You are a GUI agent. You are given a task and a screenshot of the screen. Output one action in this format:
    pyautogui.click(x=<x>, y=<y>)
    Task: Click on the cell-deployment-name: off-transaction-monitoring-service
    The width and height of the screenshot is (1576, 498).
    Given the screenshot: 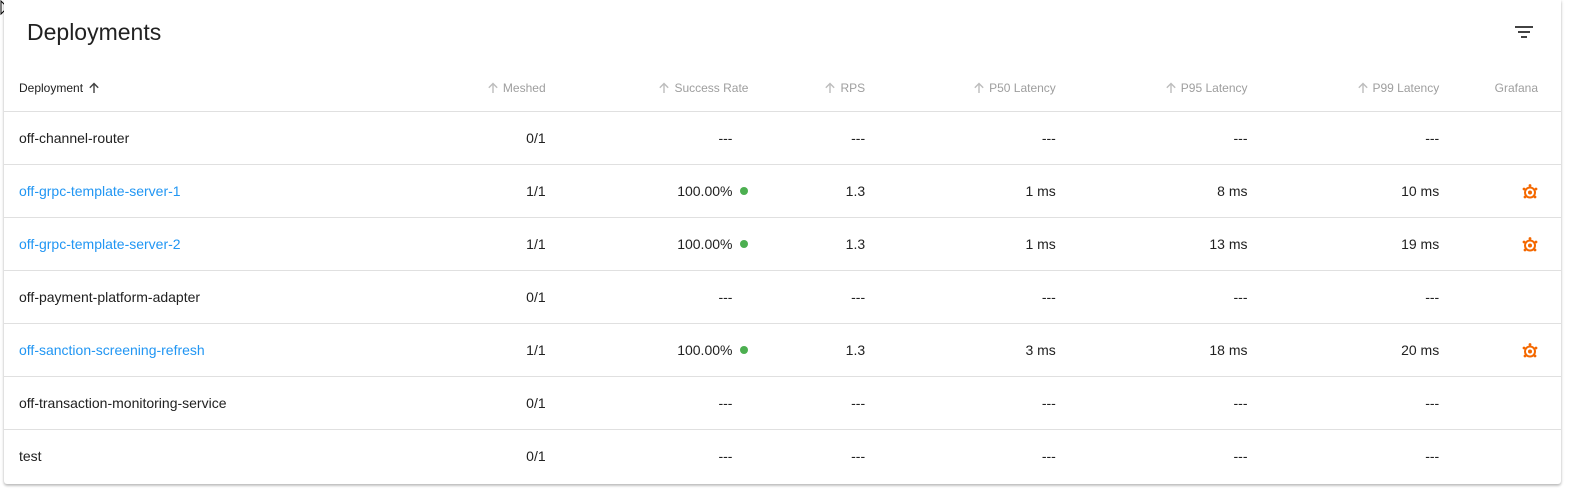 What is the action you would take?
    pyautogui.click(x=164, y=403)
    